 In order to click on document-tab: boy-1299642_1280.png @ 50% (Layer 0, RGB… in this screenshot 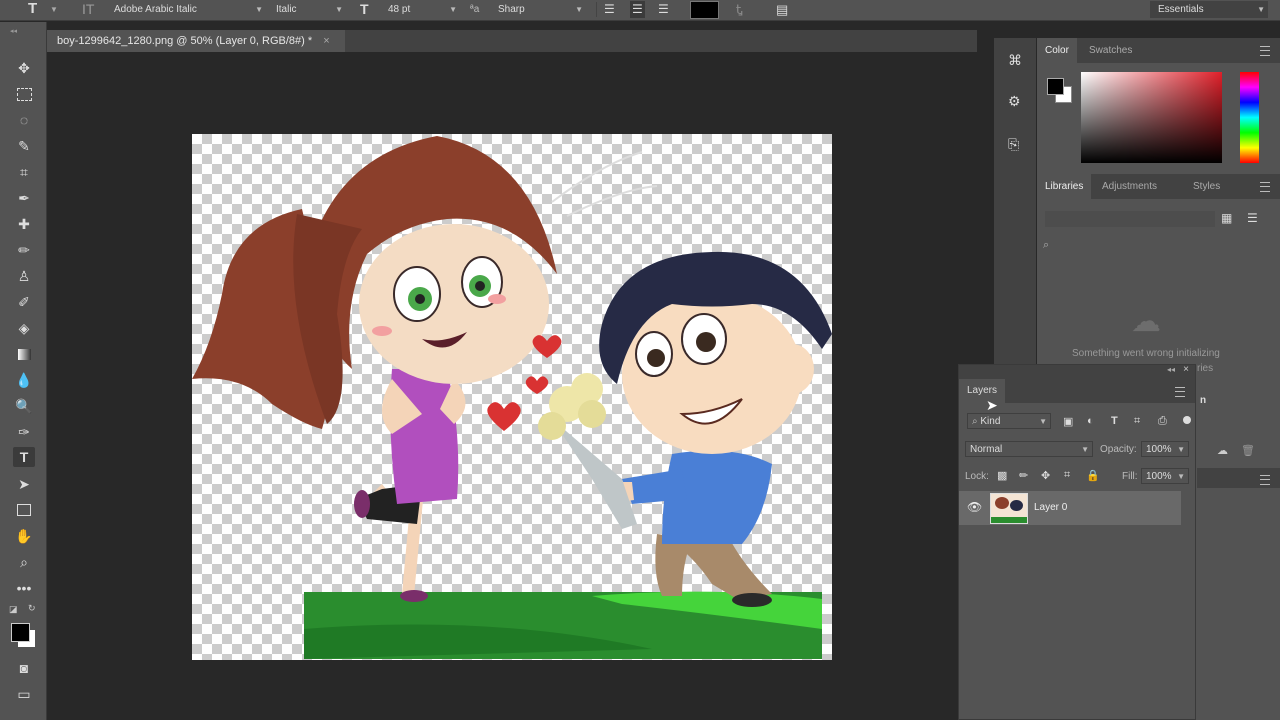, I will do `click(196, 41)`.